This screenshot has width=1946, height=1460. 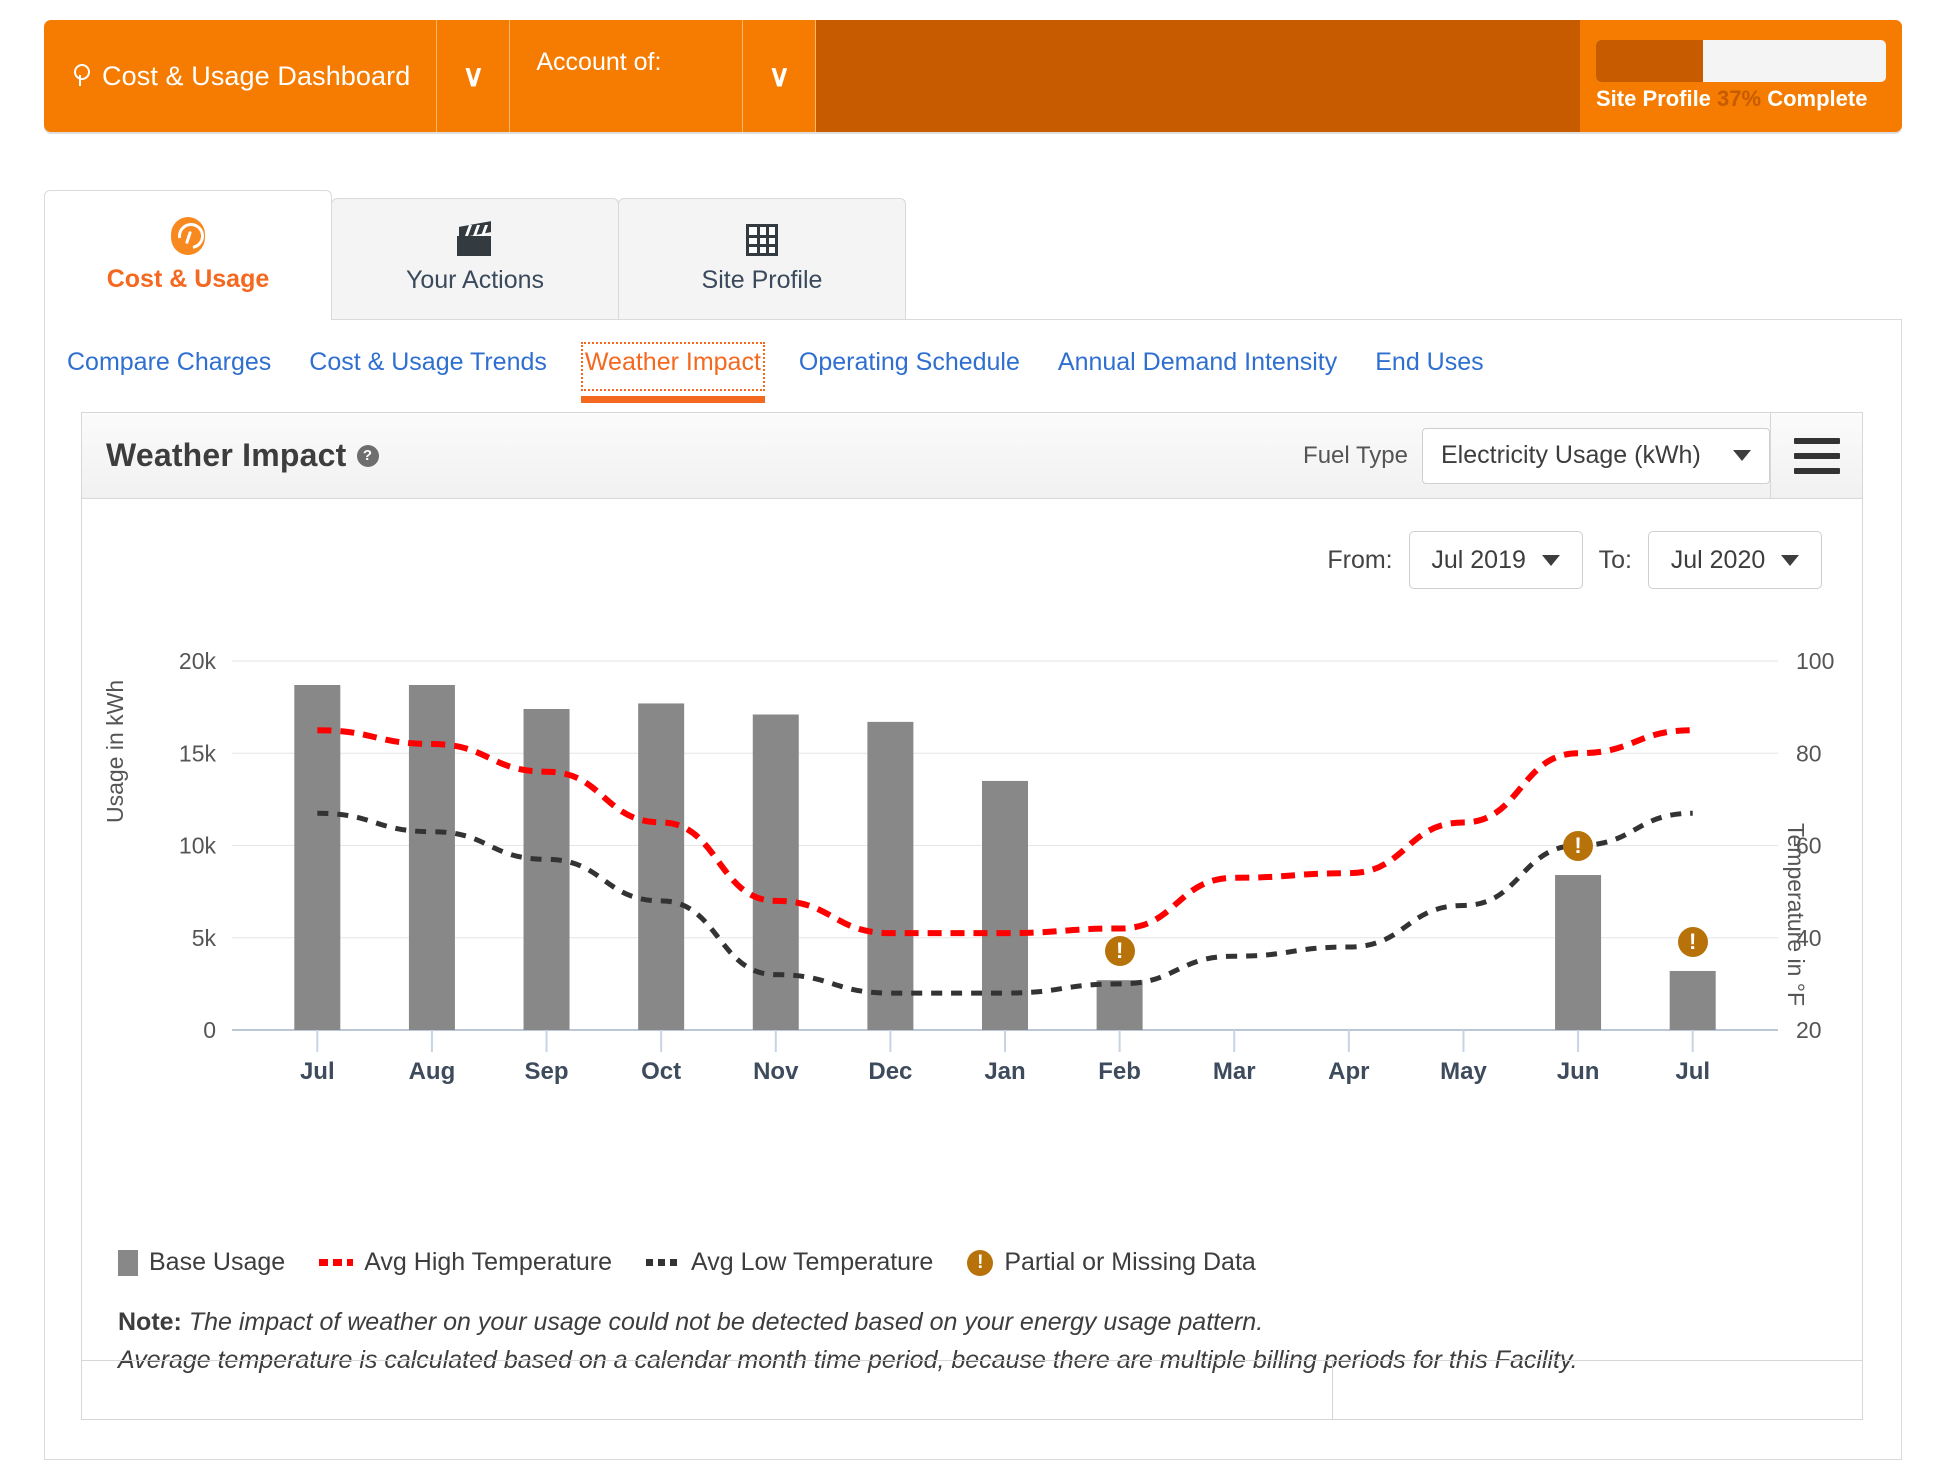 What do you see at coordinates (188, 279) in the screenshot?
I see `tab-cost-and-usage-label: Cost & Usage` at bounding box center [188, 279].